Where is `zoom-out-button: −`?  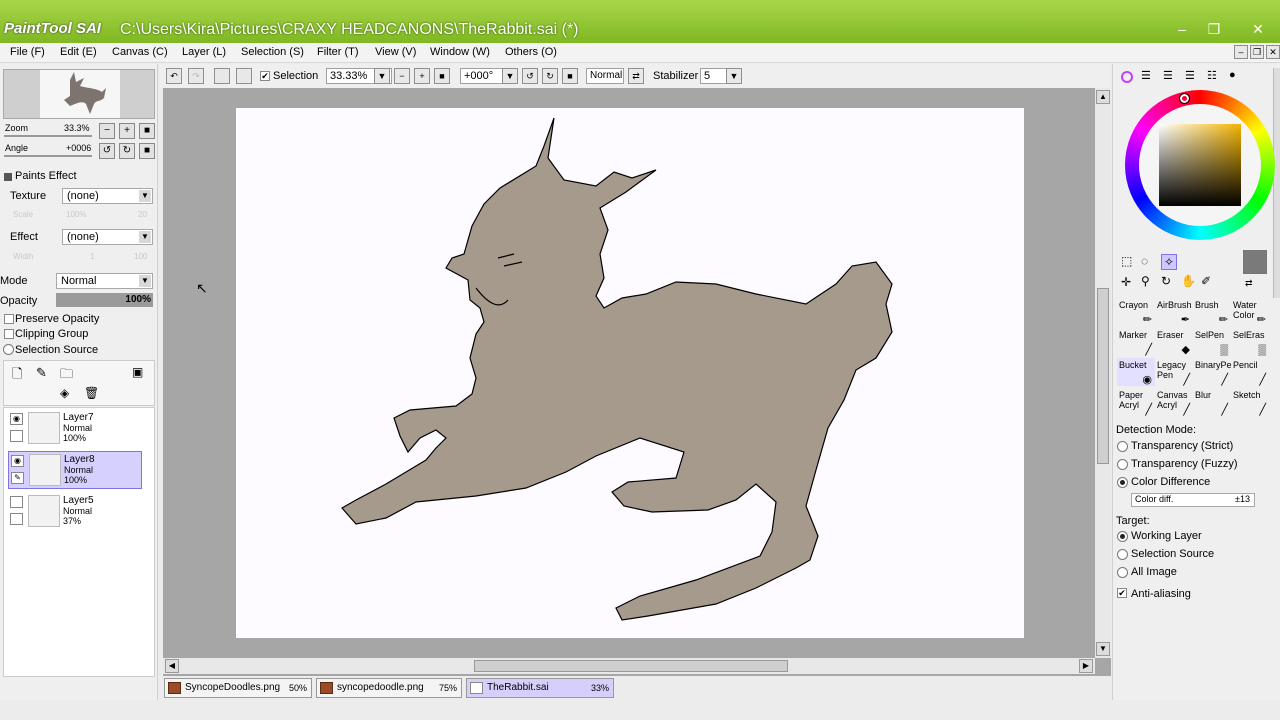
zoom-out-button: − is located at coordinates (107, 131).